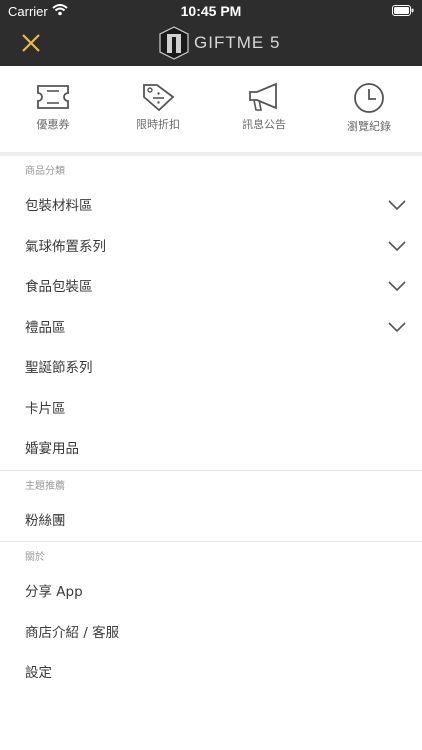 Image resolution: width=422 pixels, height=750 pixels. Describe the element at coordinates (264, 124) in the screenshot. I see `announcement-label: 訊息公告` at that location.